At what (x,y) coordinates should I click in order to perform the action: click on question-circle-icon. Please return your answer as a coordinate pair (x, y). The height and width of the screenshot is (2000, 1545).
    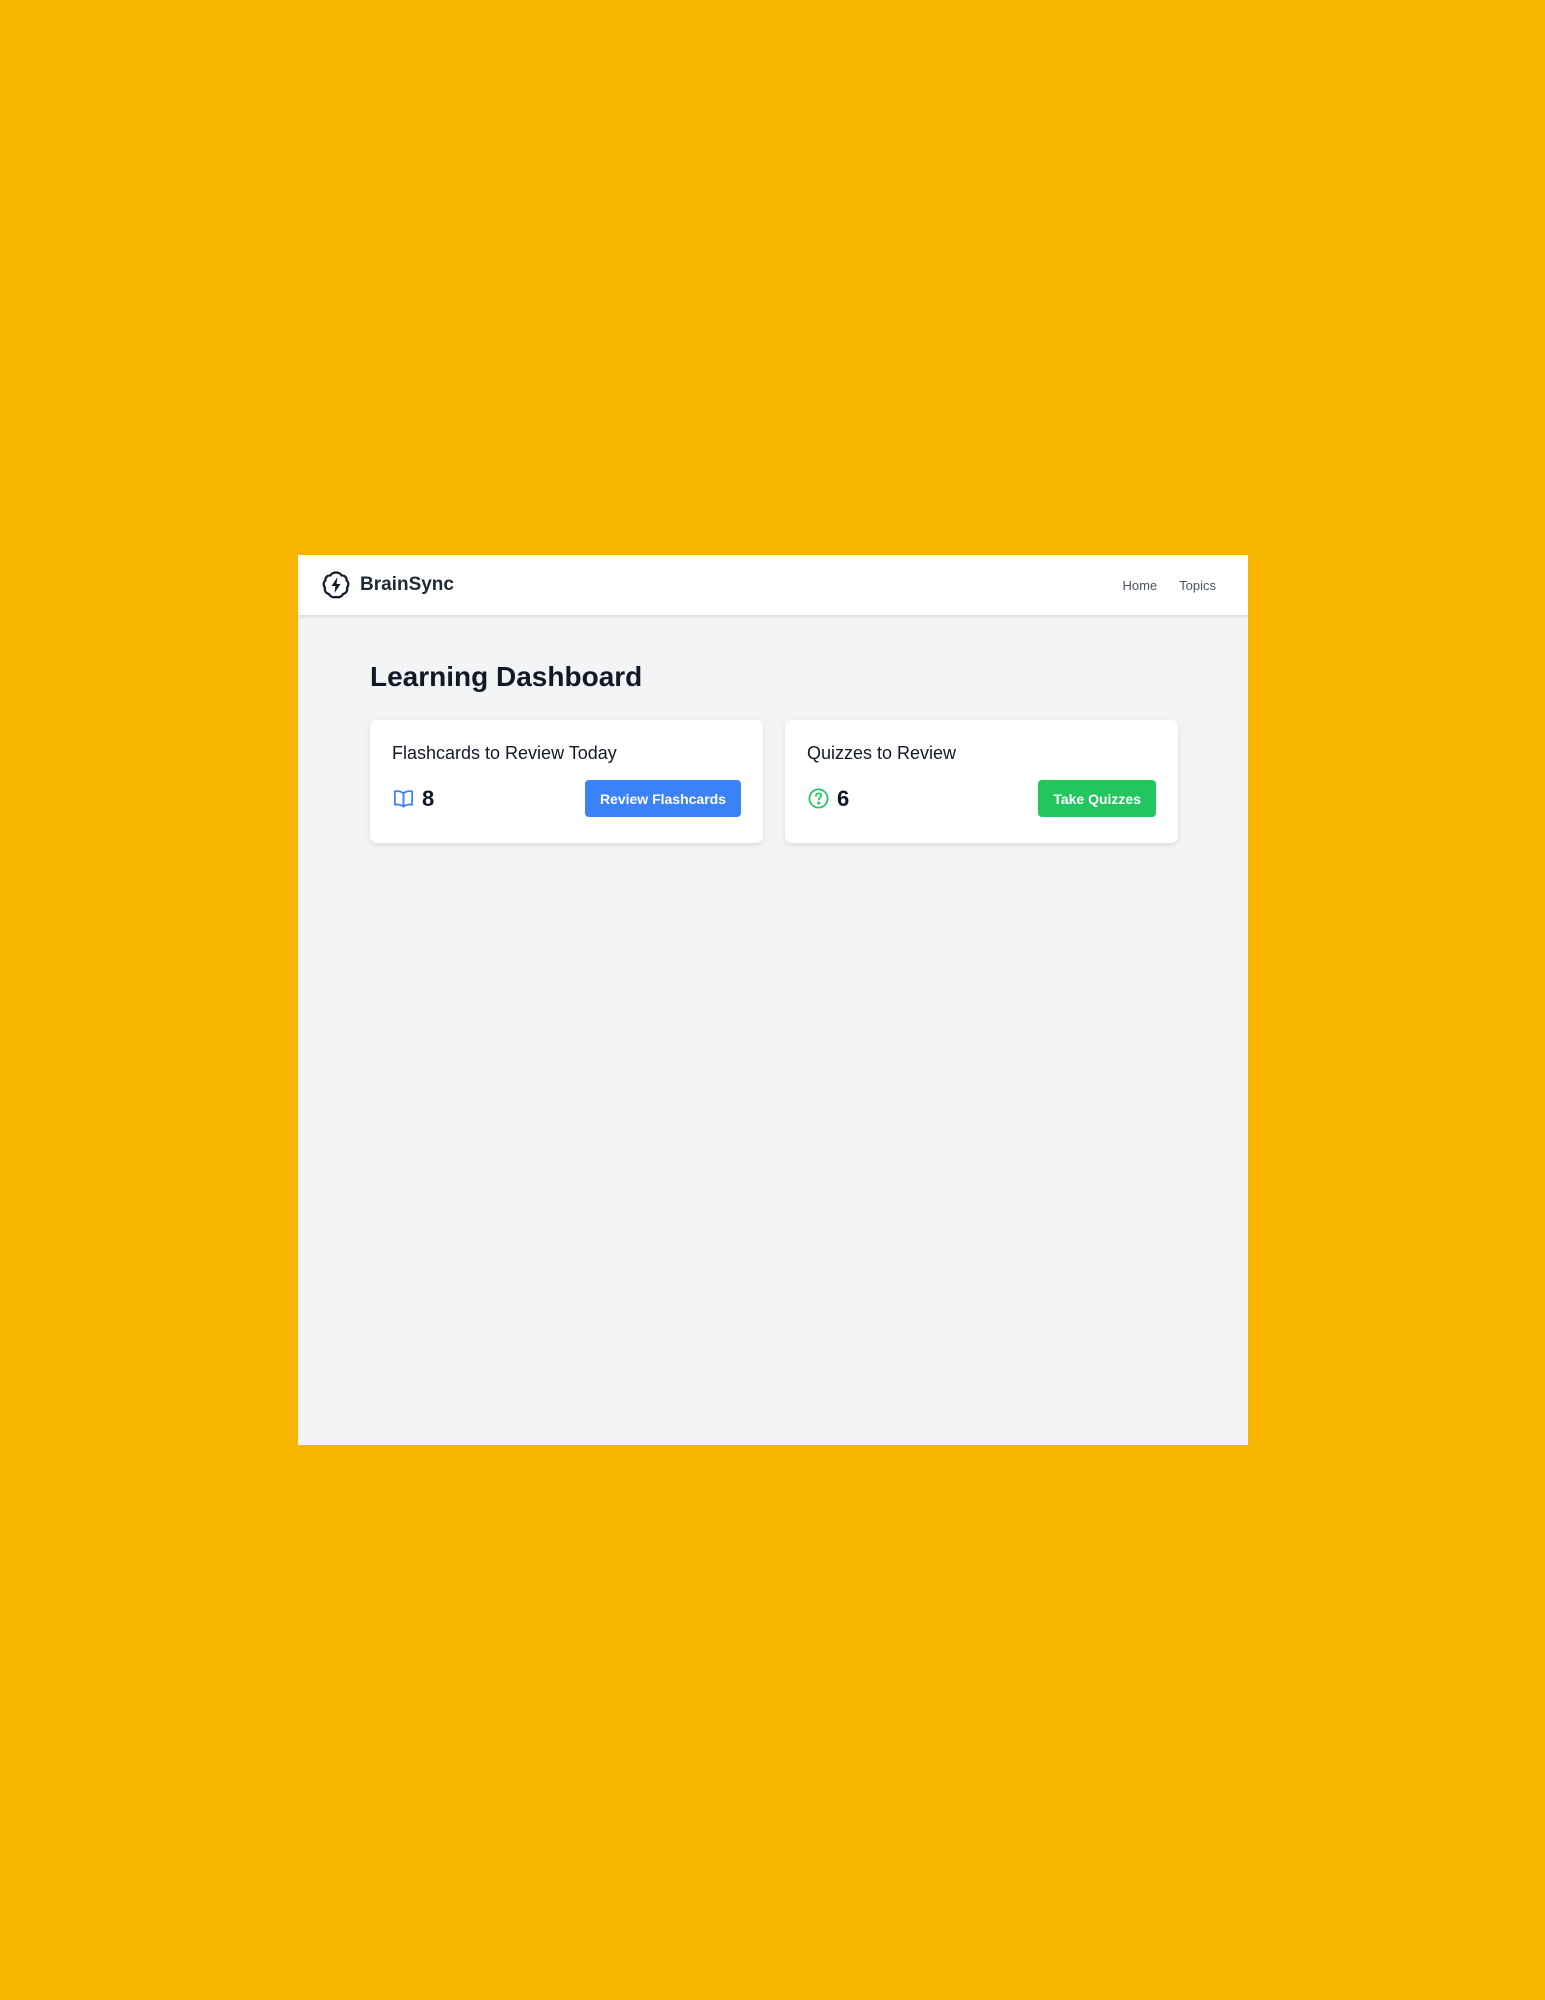
    Looking at the image, I should click on (818, 798).